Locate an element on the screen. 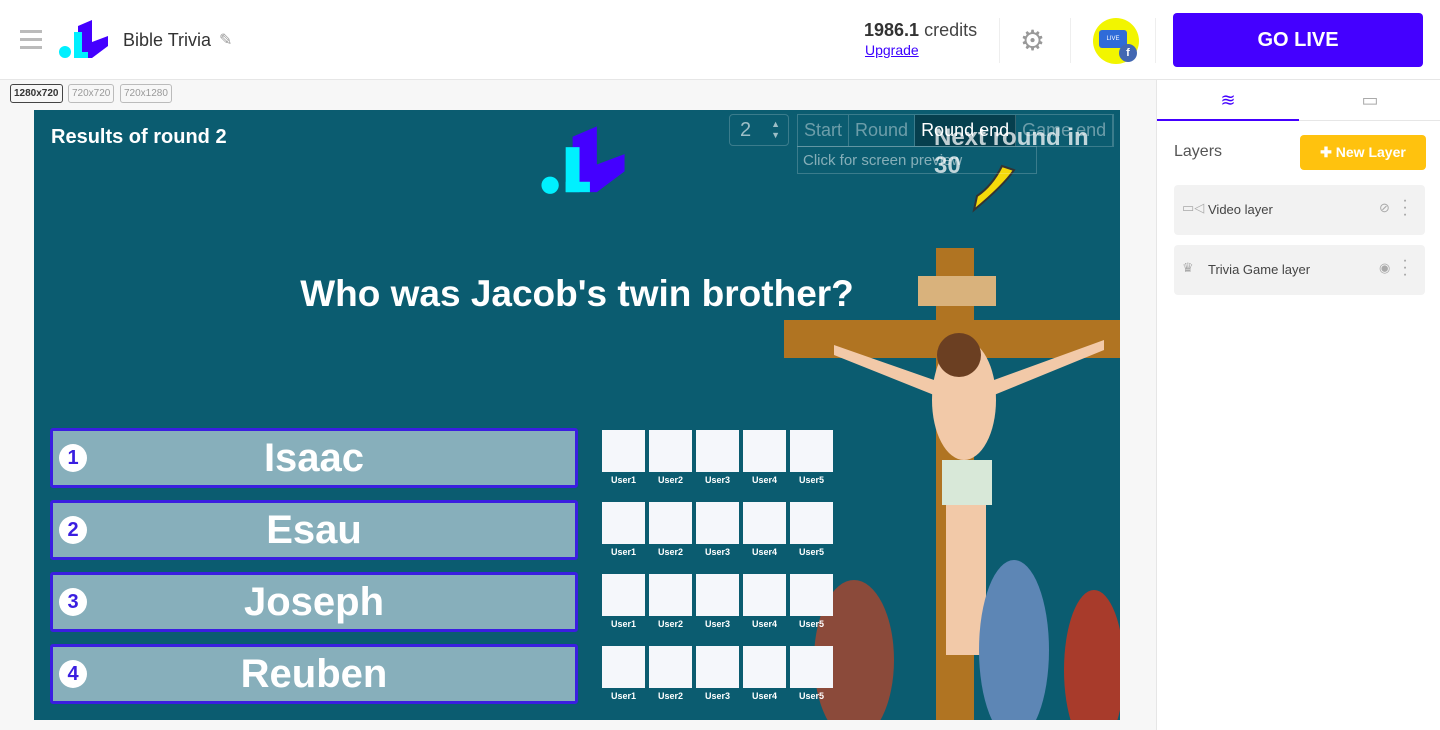 The height and width of the screenshot is (730, 1440). tab-round: Round is located at coordinates (882, 130).